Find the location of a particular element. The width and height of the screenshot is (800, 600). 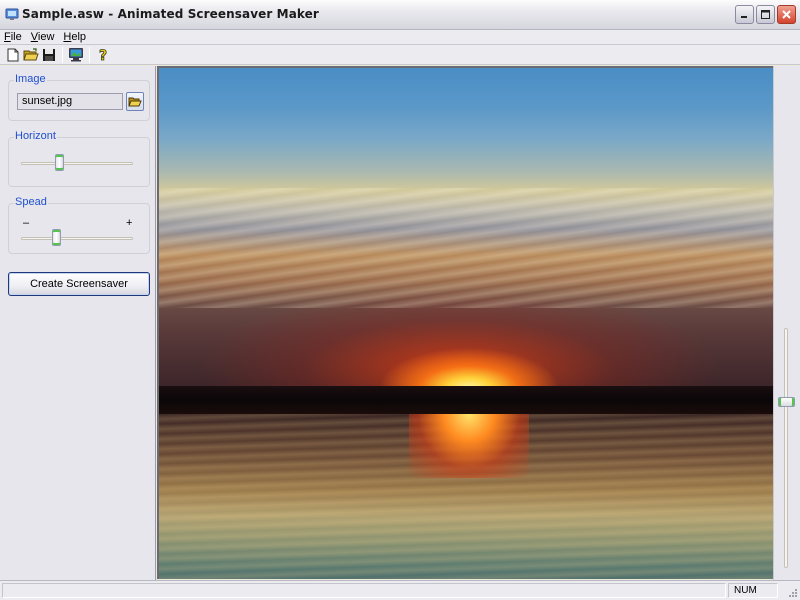

create-screensaver-button: Create Screensaver is located at coordinates (79, 284).